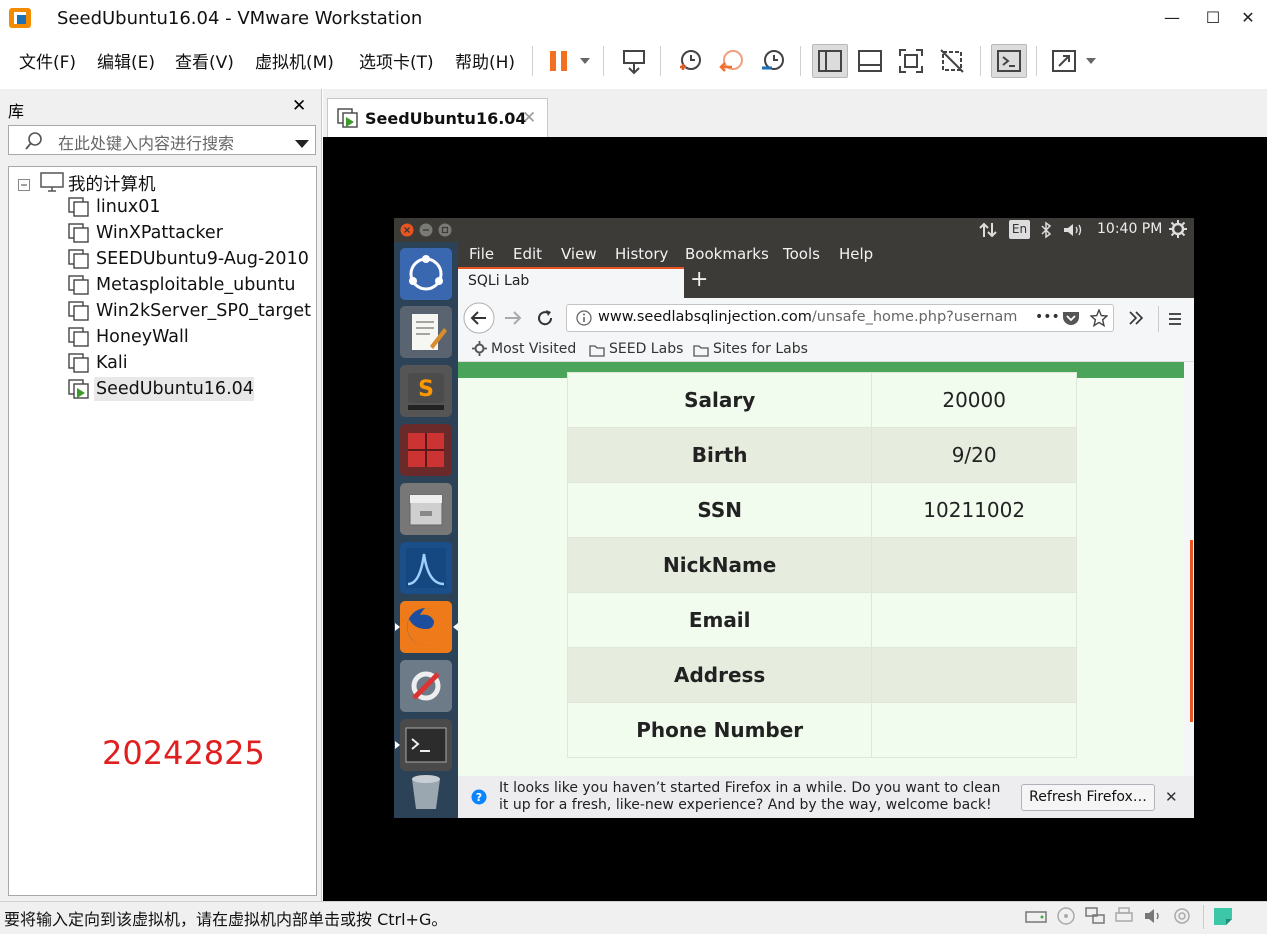  What do you see at coordinates (142, 337) in the screenshot?
I see `tree-item-vm: HoneyWall` at bounding box center [142, 337].